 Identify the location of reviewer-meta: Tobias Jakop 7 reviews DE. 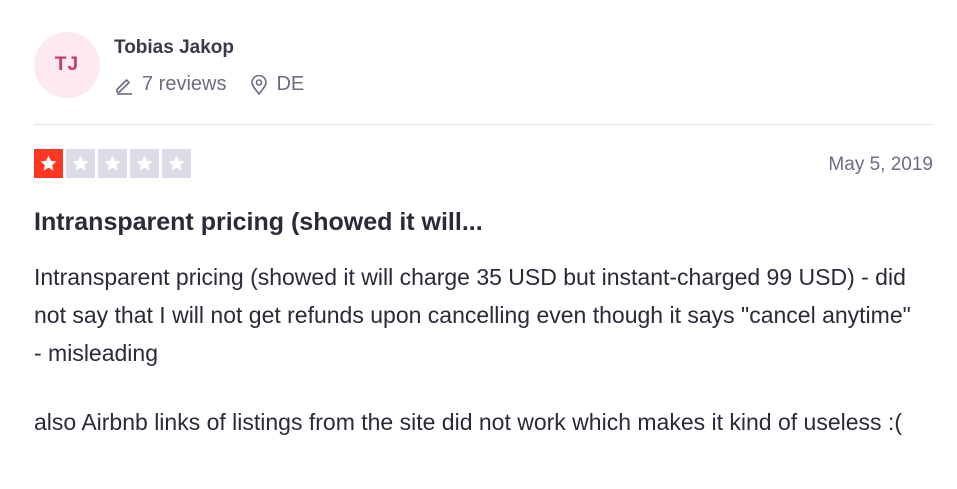
(209, 64).